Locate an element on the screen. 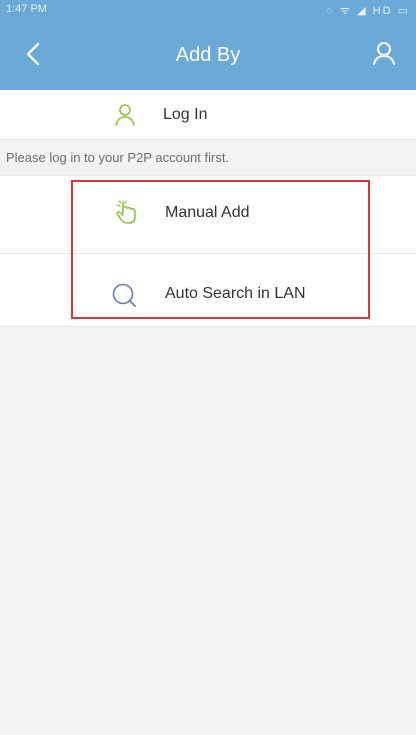 Image resolution: width=416 pixels, height=735 pixels. manual-add-row: Manual Add is located at coordinates (208, 215).